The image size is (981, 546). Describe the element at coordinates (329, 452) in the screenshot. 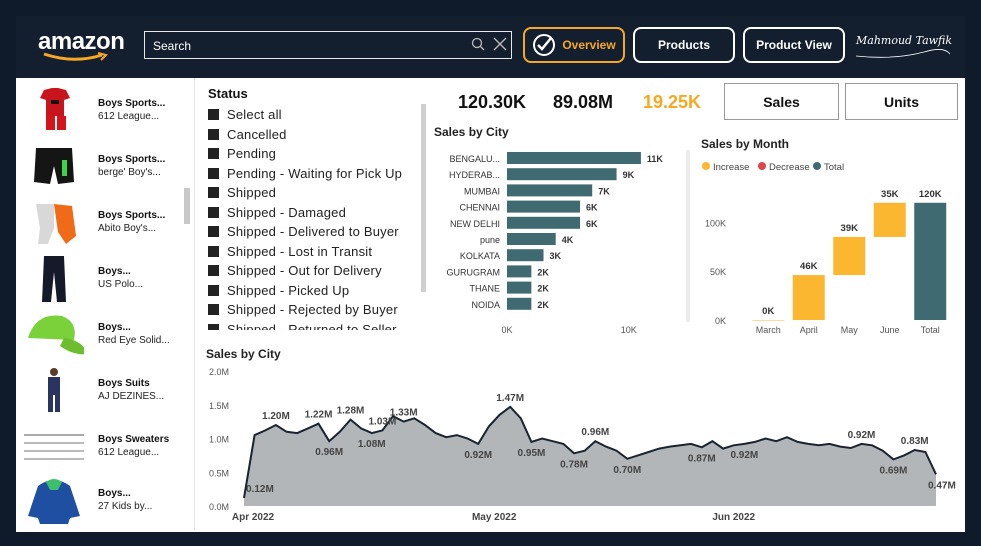

I see `area-data-label: 0.96M` at that location.